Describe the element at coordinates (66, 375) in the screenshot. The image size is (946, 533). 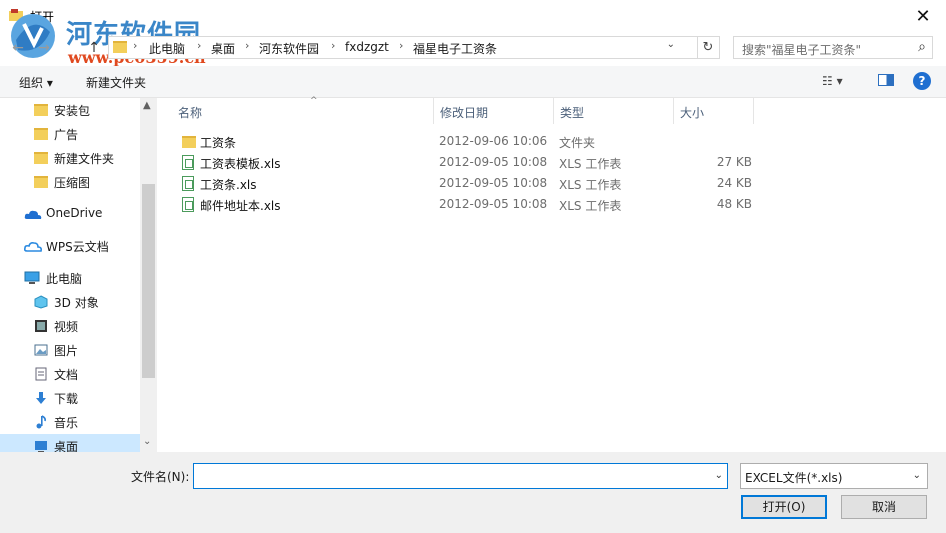
I see `nav-item-label: 文档` at that location.